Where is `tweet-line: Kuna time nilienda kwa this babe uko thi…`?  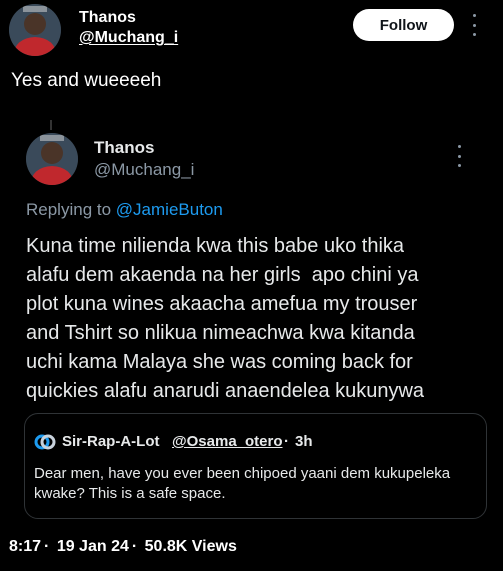 tweet-line: Kuna time nilienda kwa this babe uko thi… is located at coordinates (215, 246).